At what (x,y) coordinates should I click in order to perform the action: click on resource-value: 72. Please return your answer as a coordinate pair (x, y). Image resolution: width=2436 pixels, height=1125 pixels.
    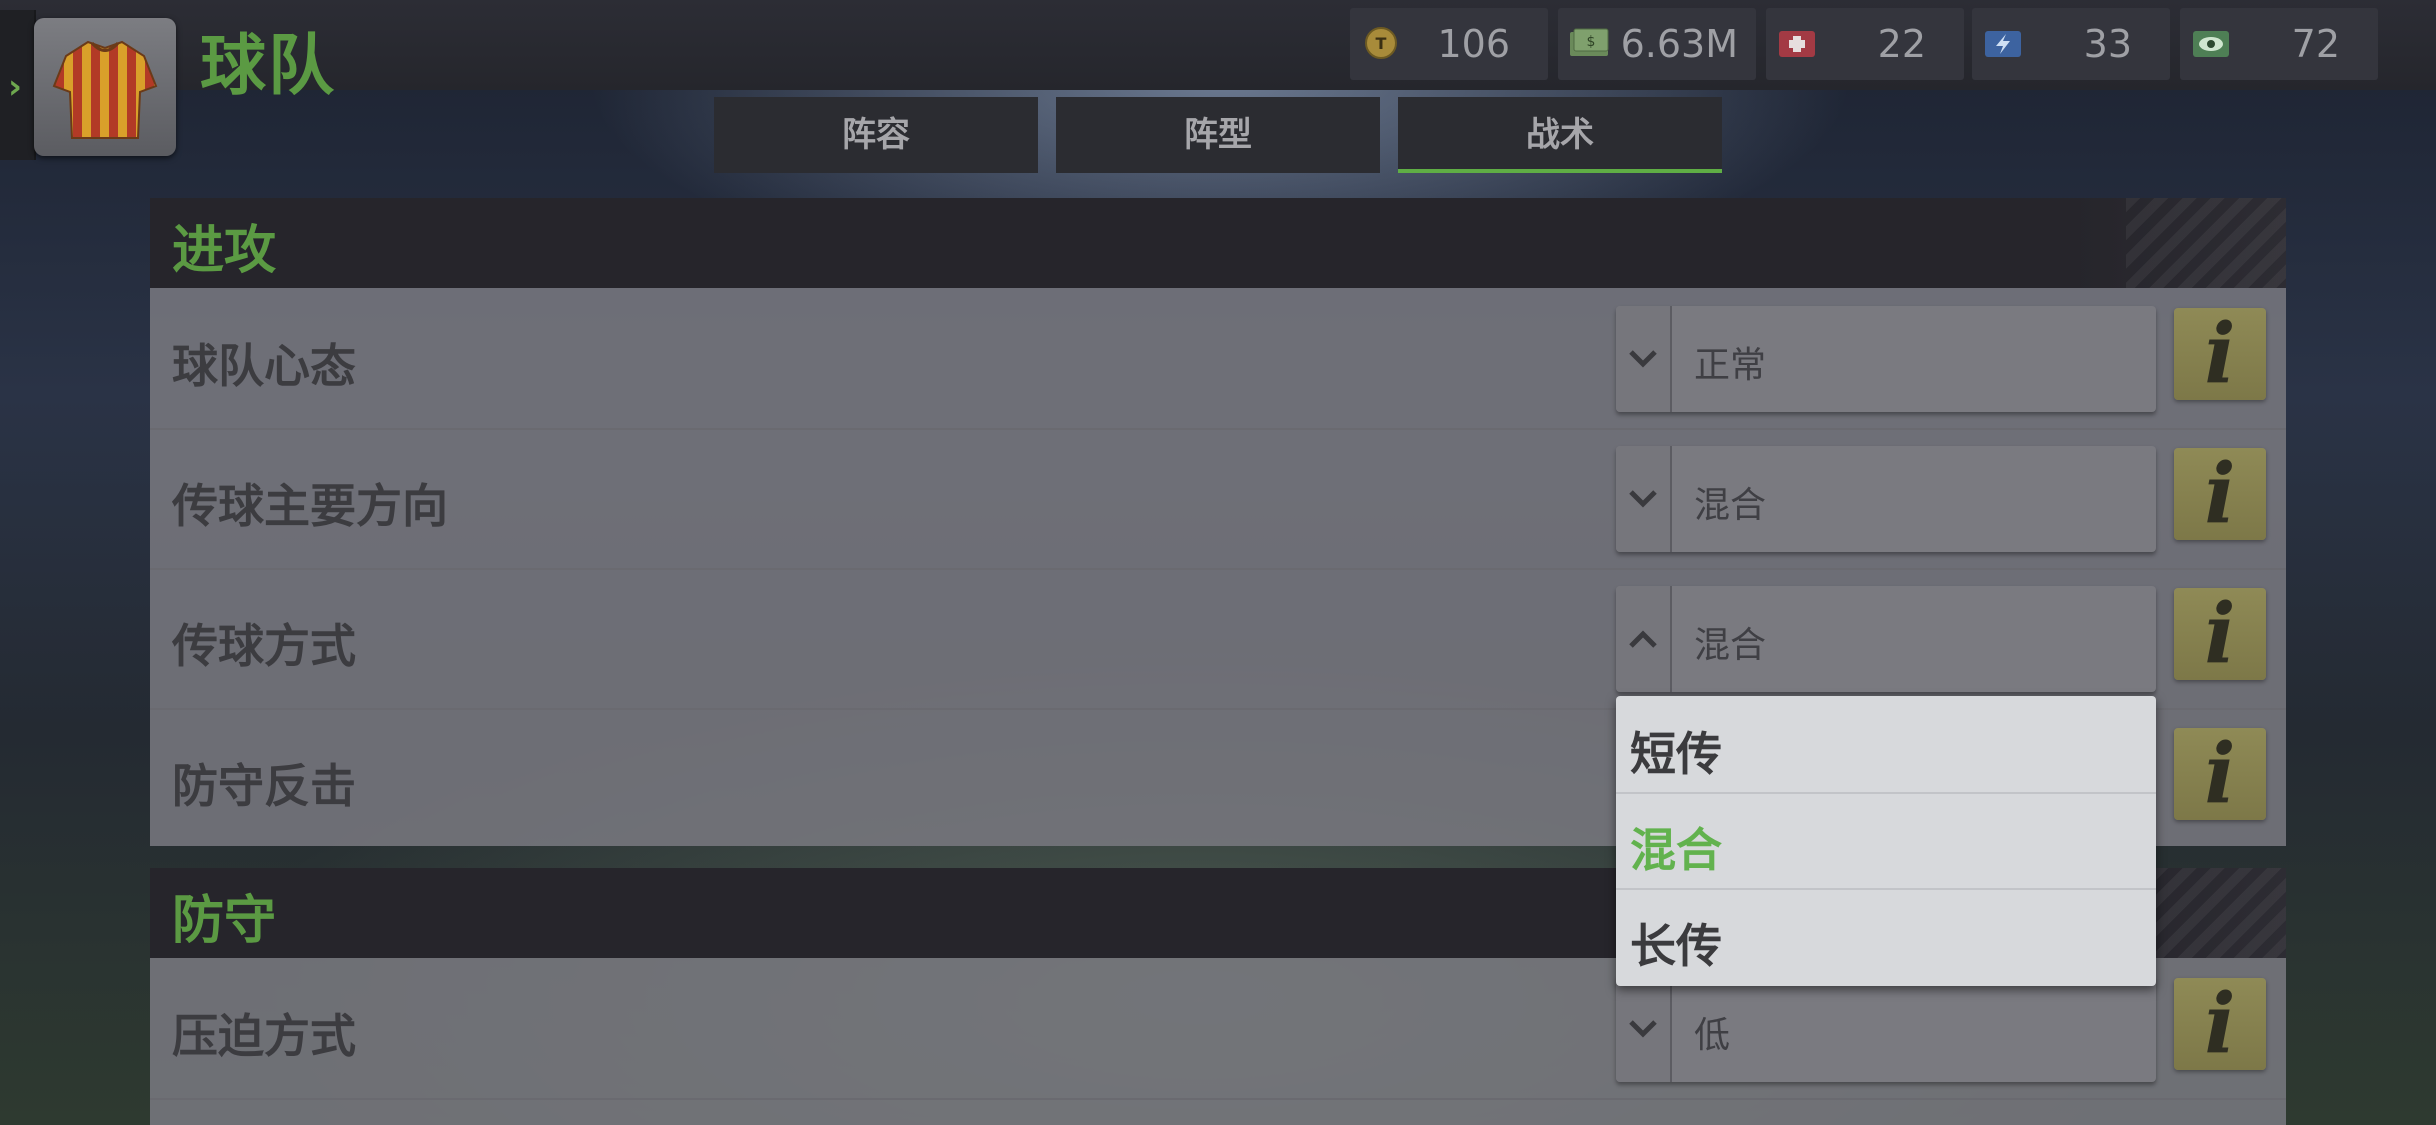
    Looking at the image, I should click on (2315, 44).